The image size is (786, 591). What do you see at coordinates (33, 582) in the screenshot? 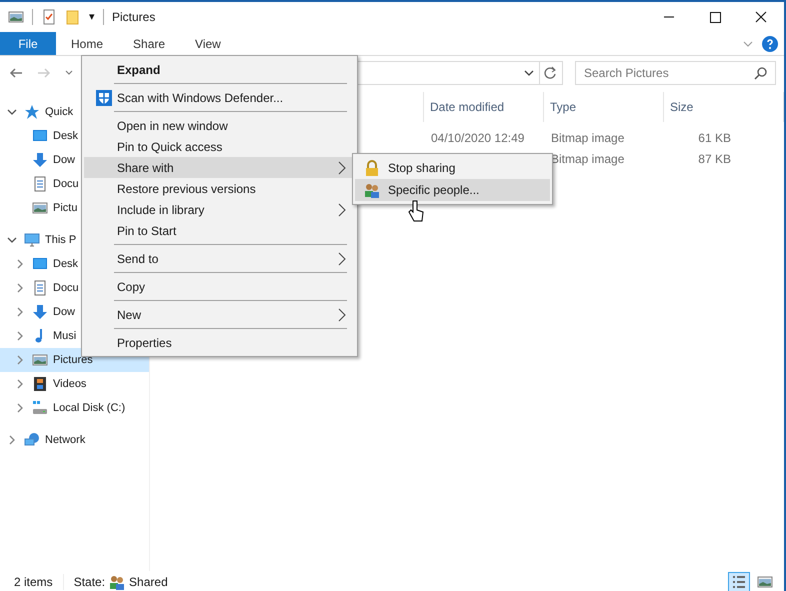
I see `item-count: 2 items` at bounding box center [33, 582].